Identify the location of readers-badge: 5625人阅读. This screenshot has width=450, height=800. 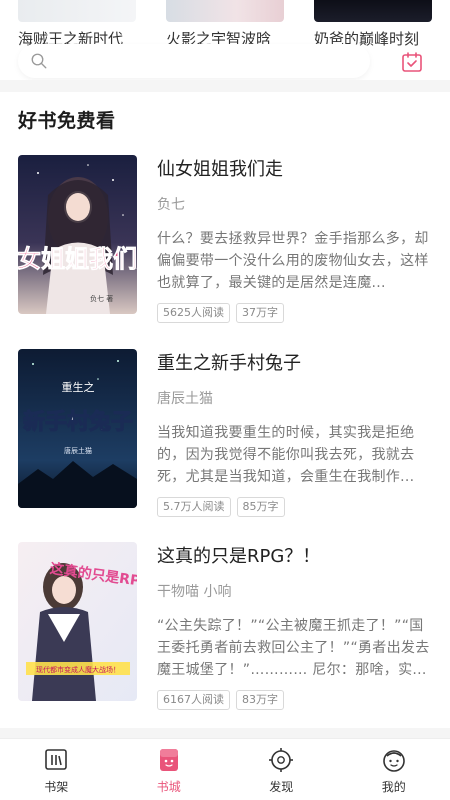
(193, 313).